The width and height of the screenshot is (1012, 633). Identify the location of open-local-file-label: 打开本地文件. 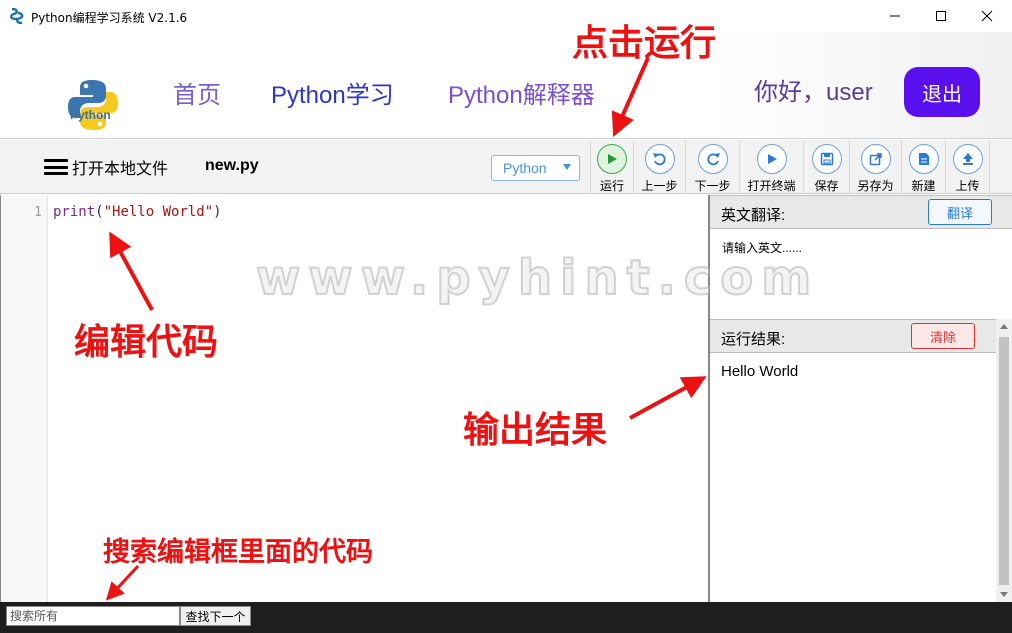
(120, 169).